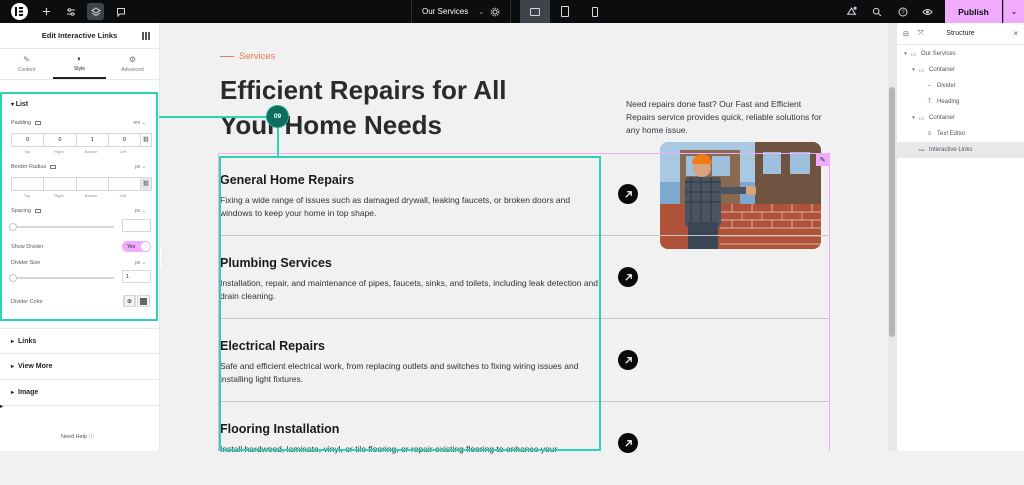 Image resolution: width=1024 pixels, height=485 pixels. I want to click on section-eyebrow: Services, so click(247, 56).